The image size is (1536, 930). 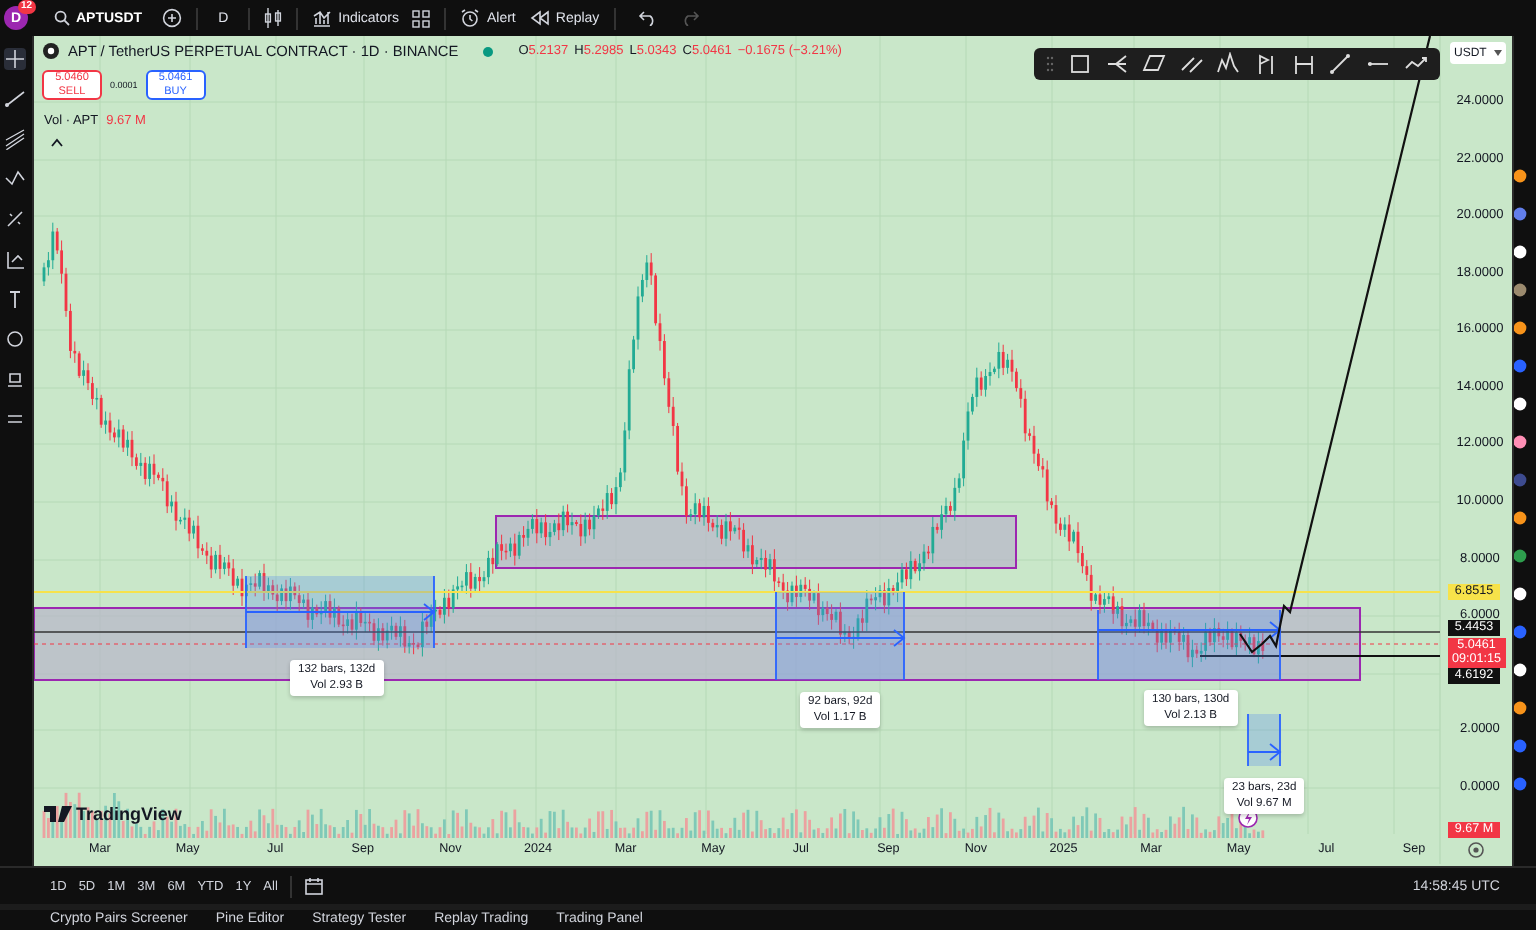 I want to click on candles-icon, so click(x=273, y=18).